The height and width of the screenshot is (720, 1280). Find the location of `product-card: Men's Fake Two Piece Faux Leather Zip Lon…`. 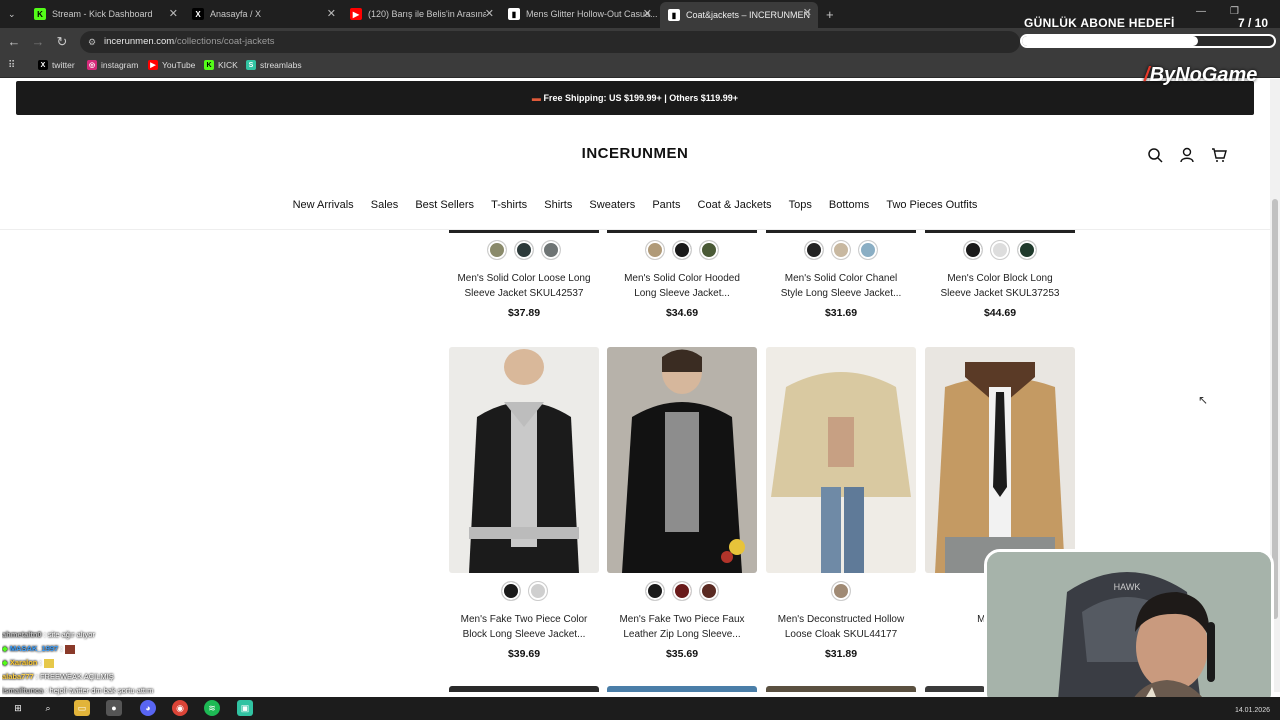

product-card: Men's Fake Two Piece Faux Leather Zip Lon… is located at coordinates (682, 369).